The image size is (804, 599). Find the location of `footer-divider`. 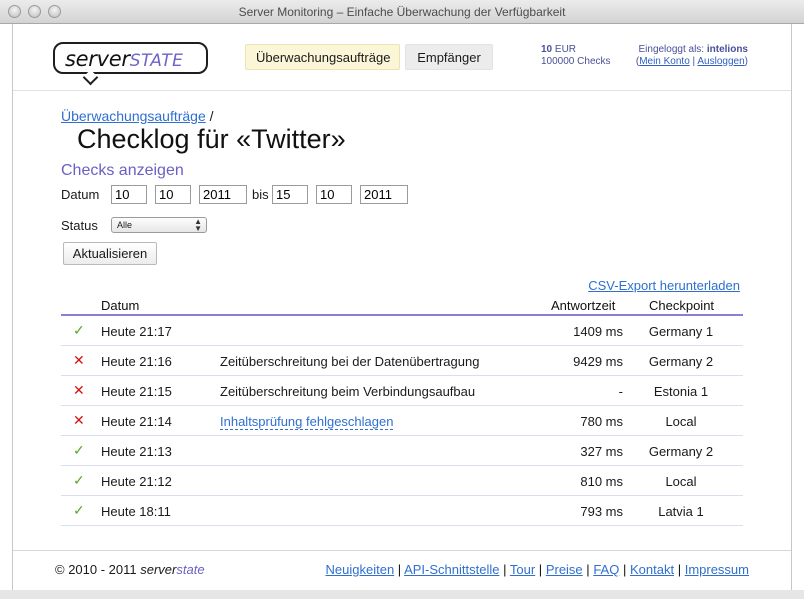

footer-divider is located at coordinates (402, 550).